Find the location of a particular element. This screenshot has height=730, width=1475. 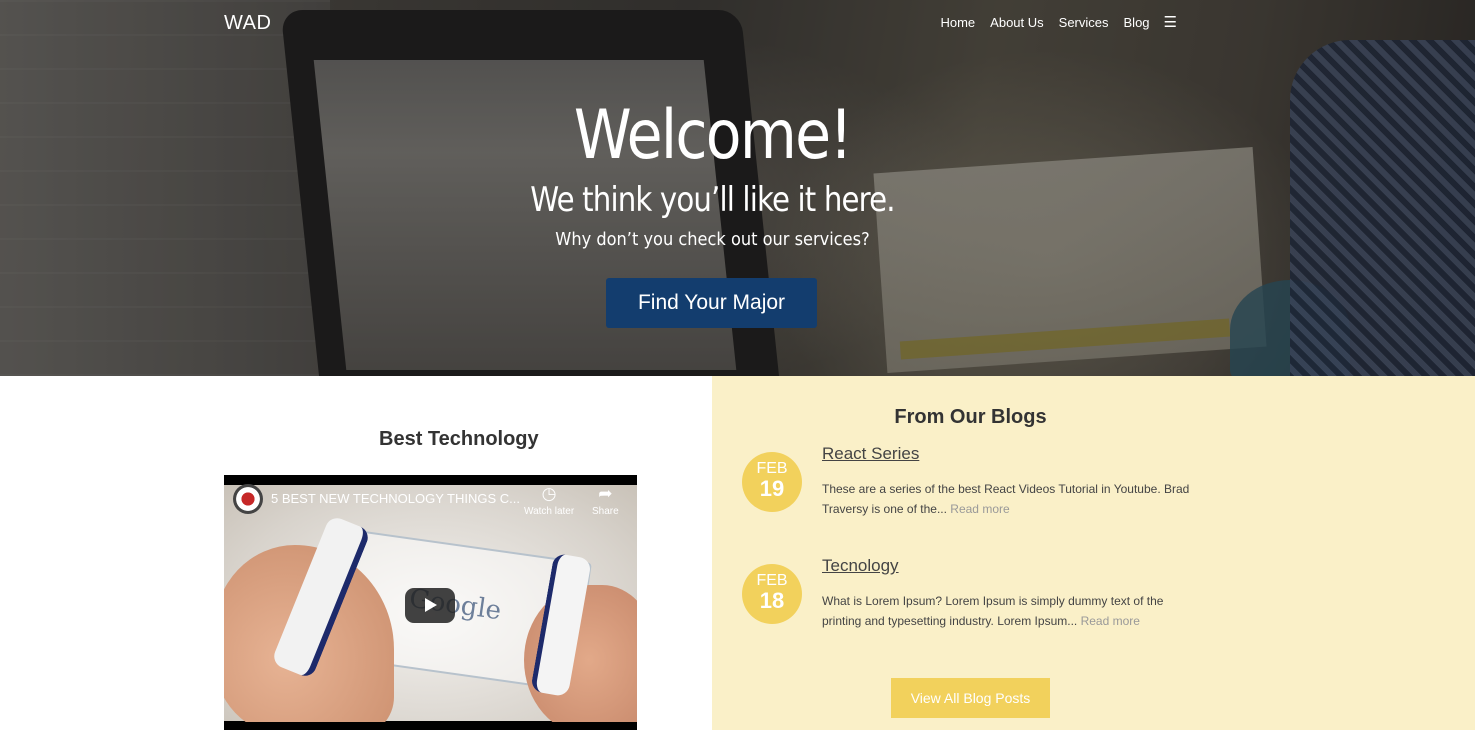

play-button is located at coordinates (430, 605).